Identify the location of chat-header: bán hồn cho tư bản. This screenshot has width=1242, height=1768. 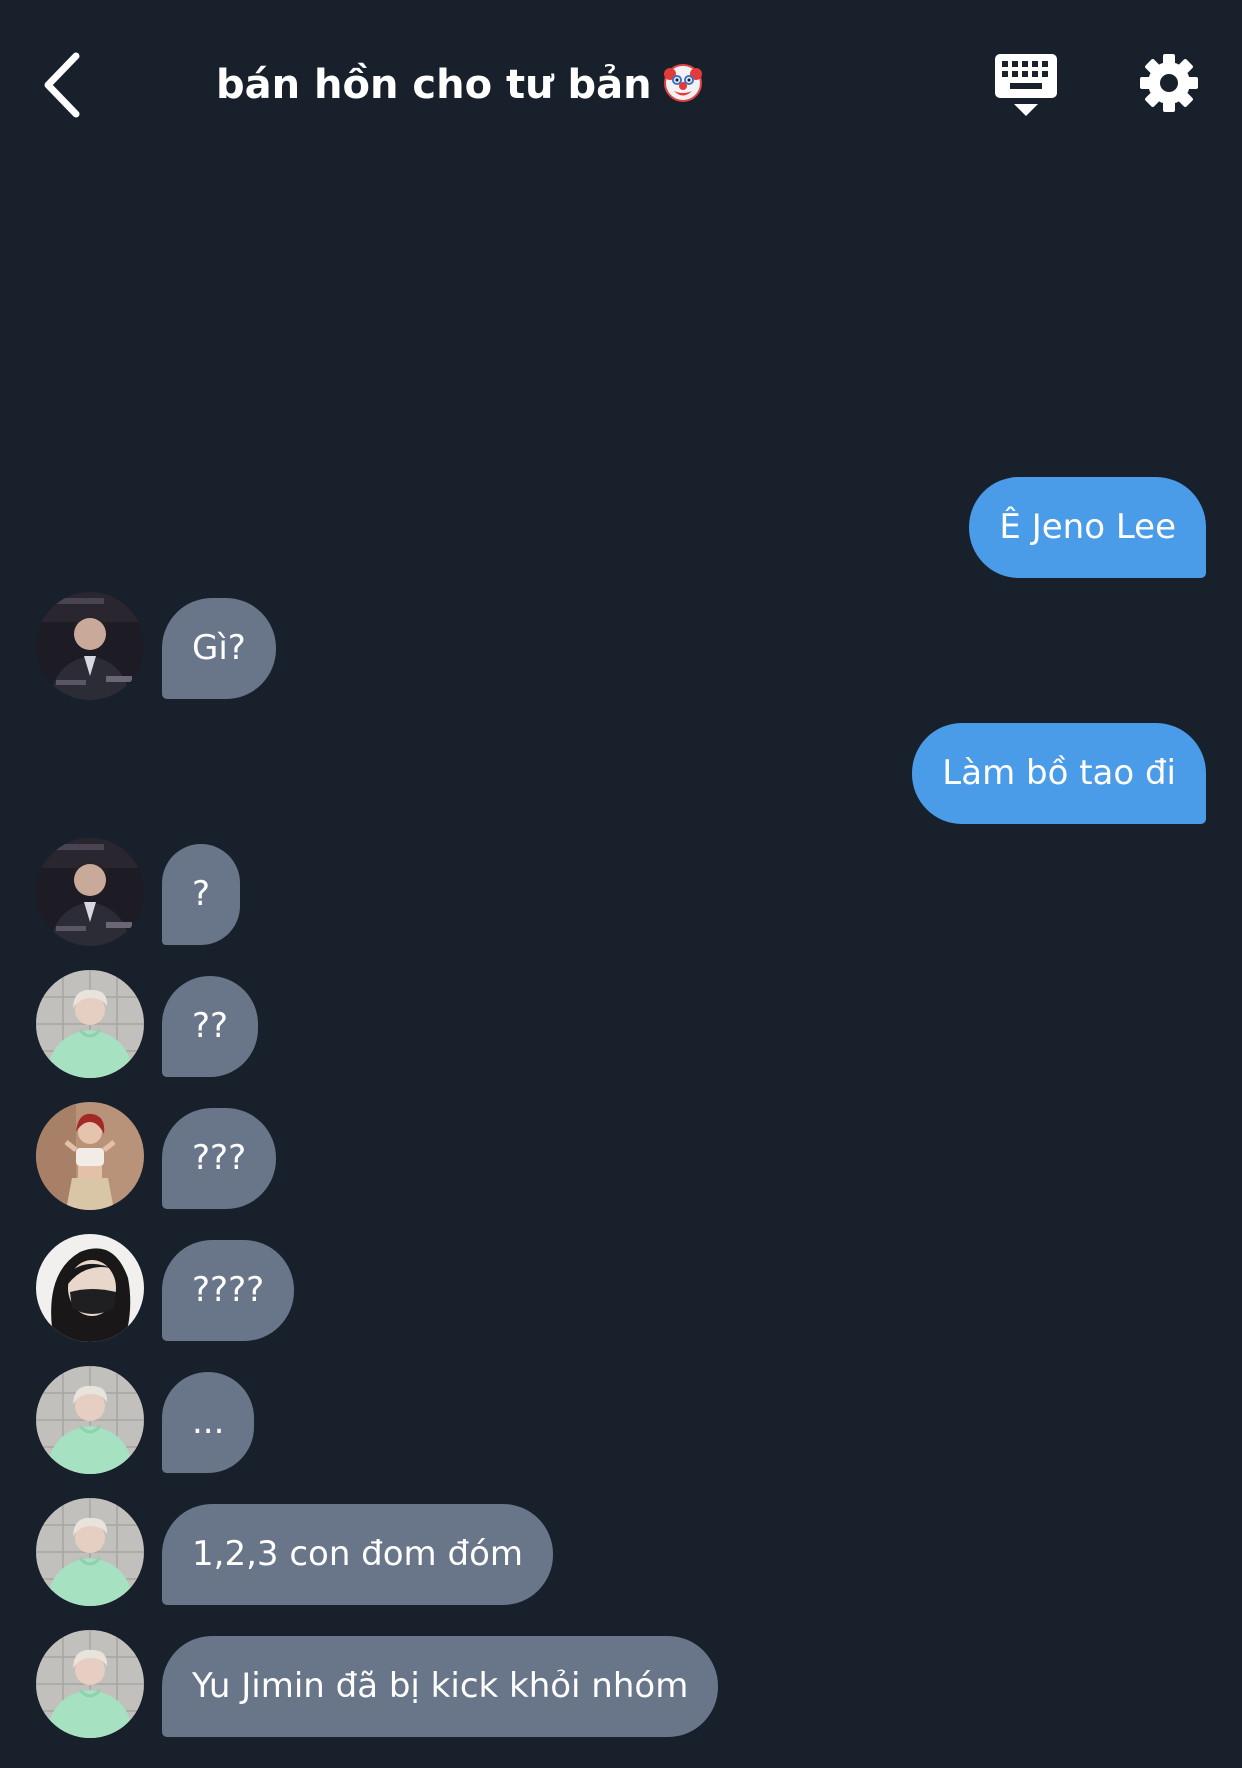
(621, 85).